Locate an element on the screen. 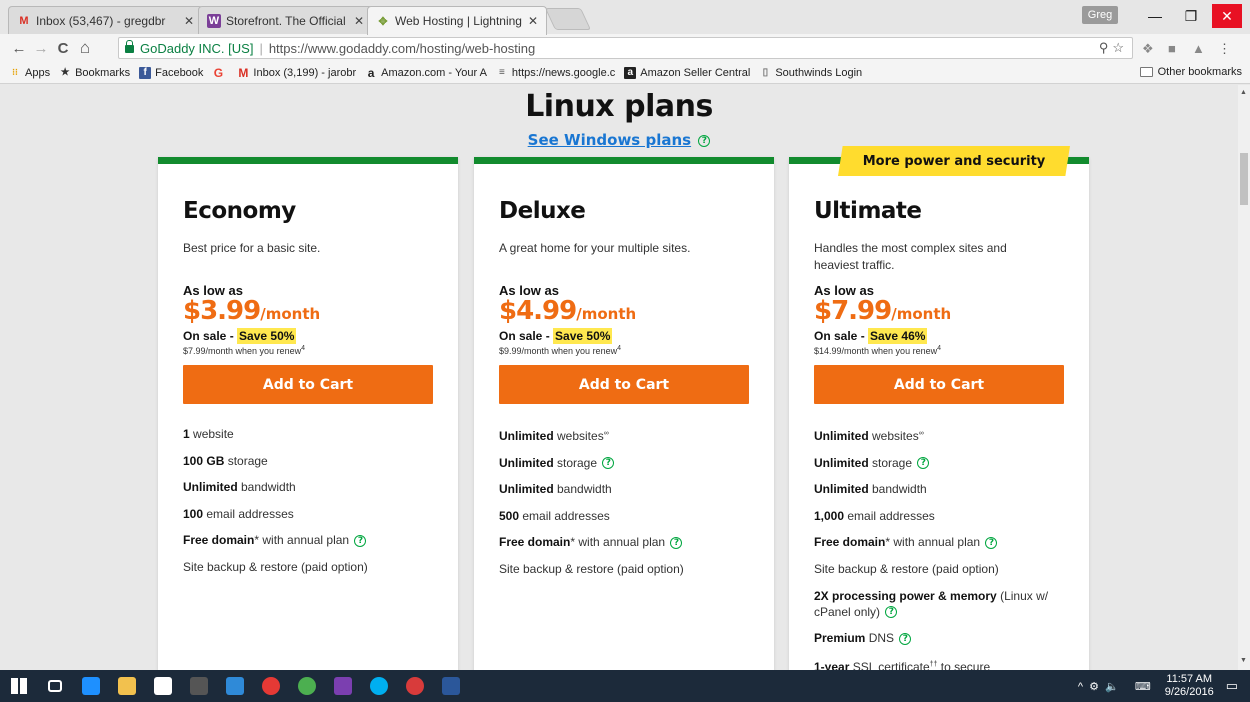  bookmark-facebook: f Facebook is located at coordinates (171, 72).